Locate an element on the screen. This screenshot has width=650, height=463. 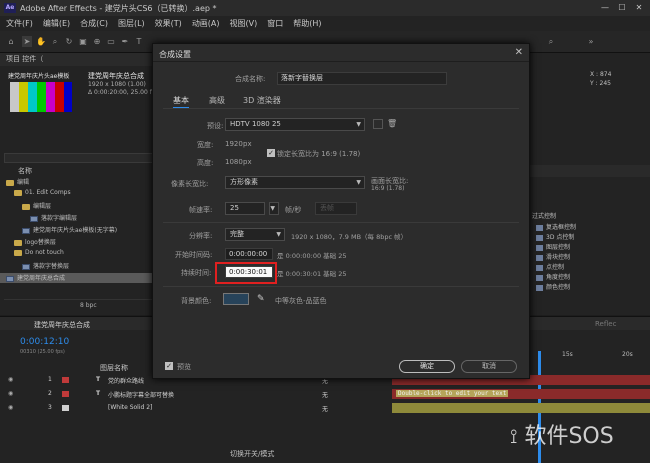
project-row-comp: 落款字编辑层 is located at coordinates (53, 218).